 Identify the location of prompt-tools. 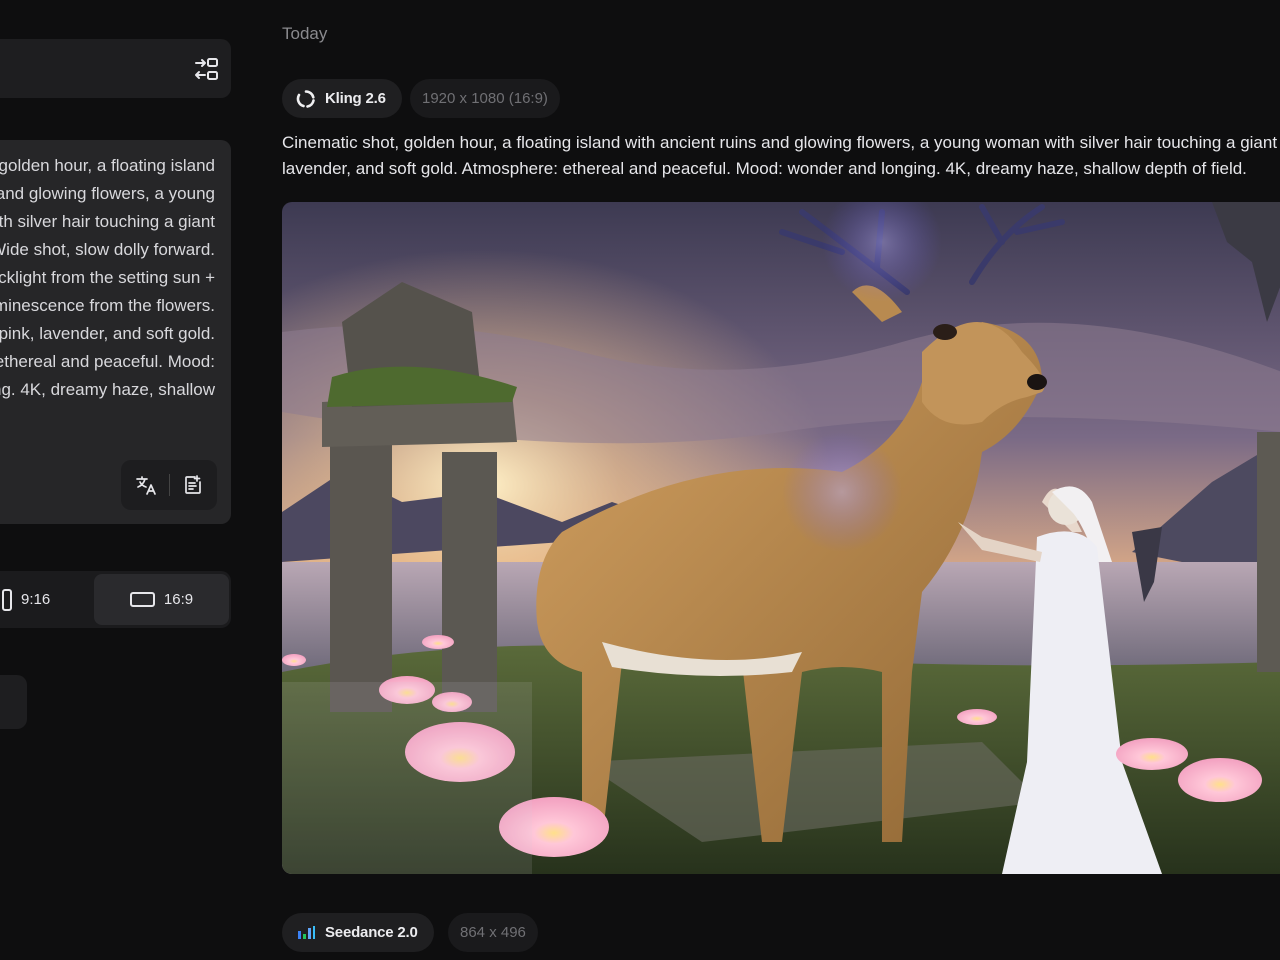
(169, 485).